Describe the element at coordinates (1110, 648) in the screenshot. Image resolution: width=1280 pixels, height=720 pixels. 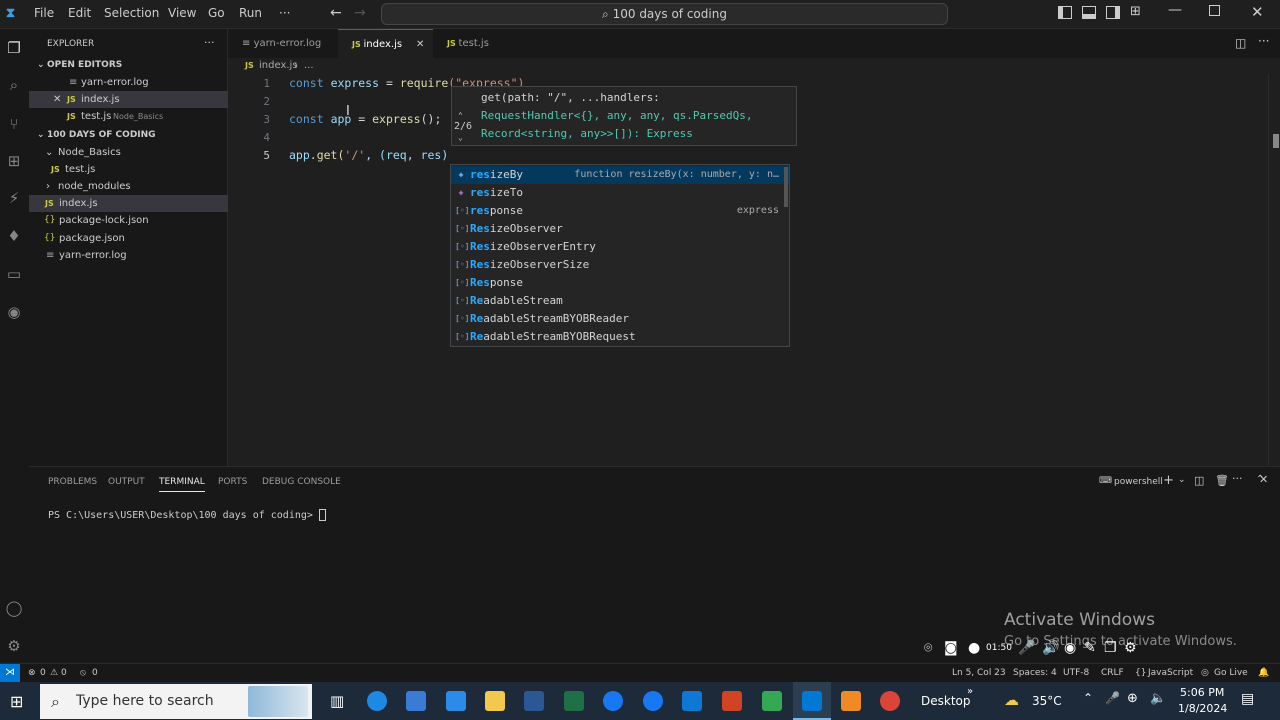
I see `window-icon: ❐` at that location.